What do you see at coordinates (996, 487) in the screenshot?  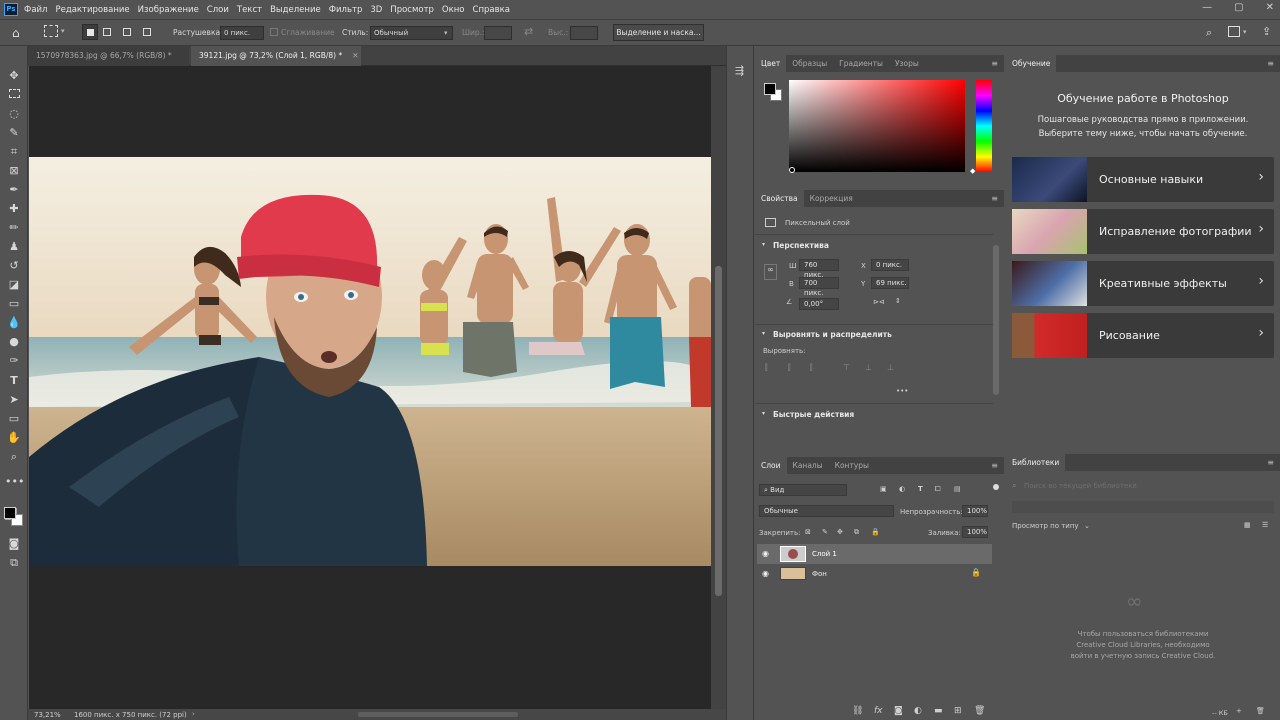 I see `filter-toggle` at bounding box center [996, 487].